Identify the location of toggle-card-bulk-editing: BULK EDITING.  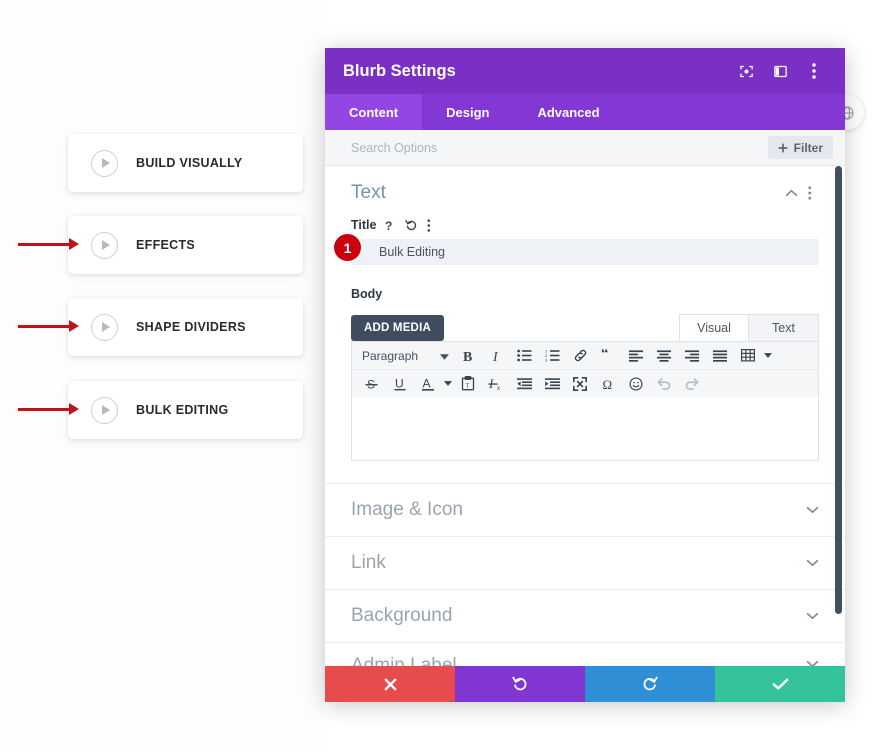
(185, 410).